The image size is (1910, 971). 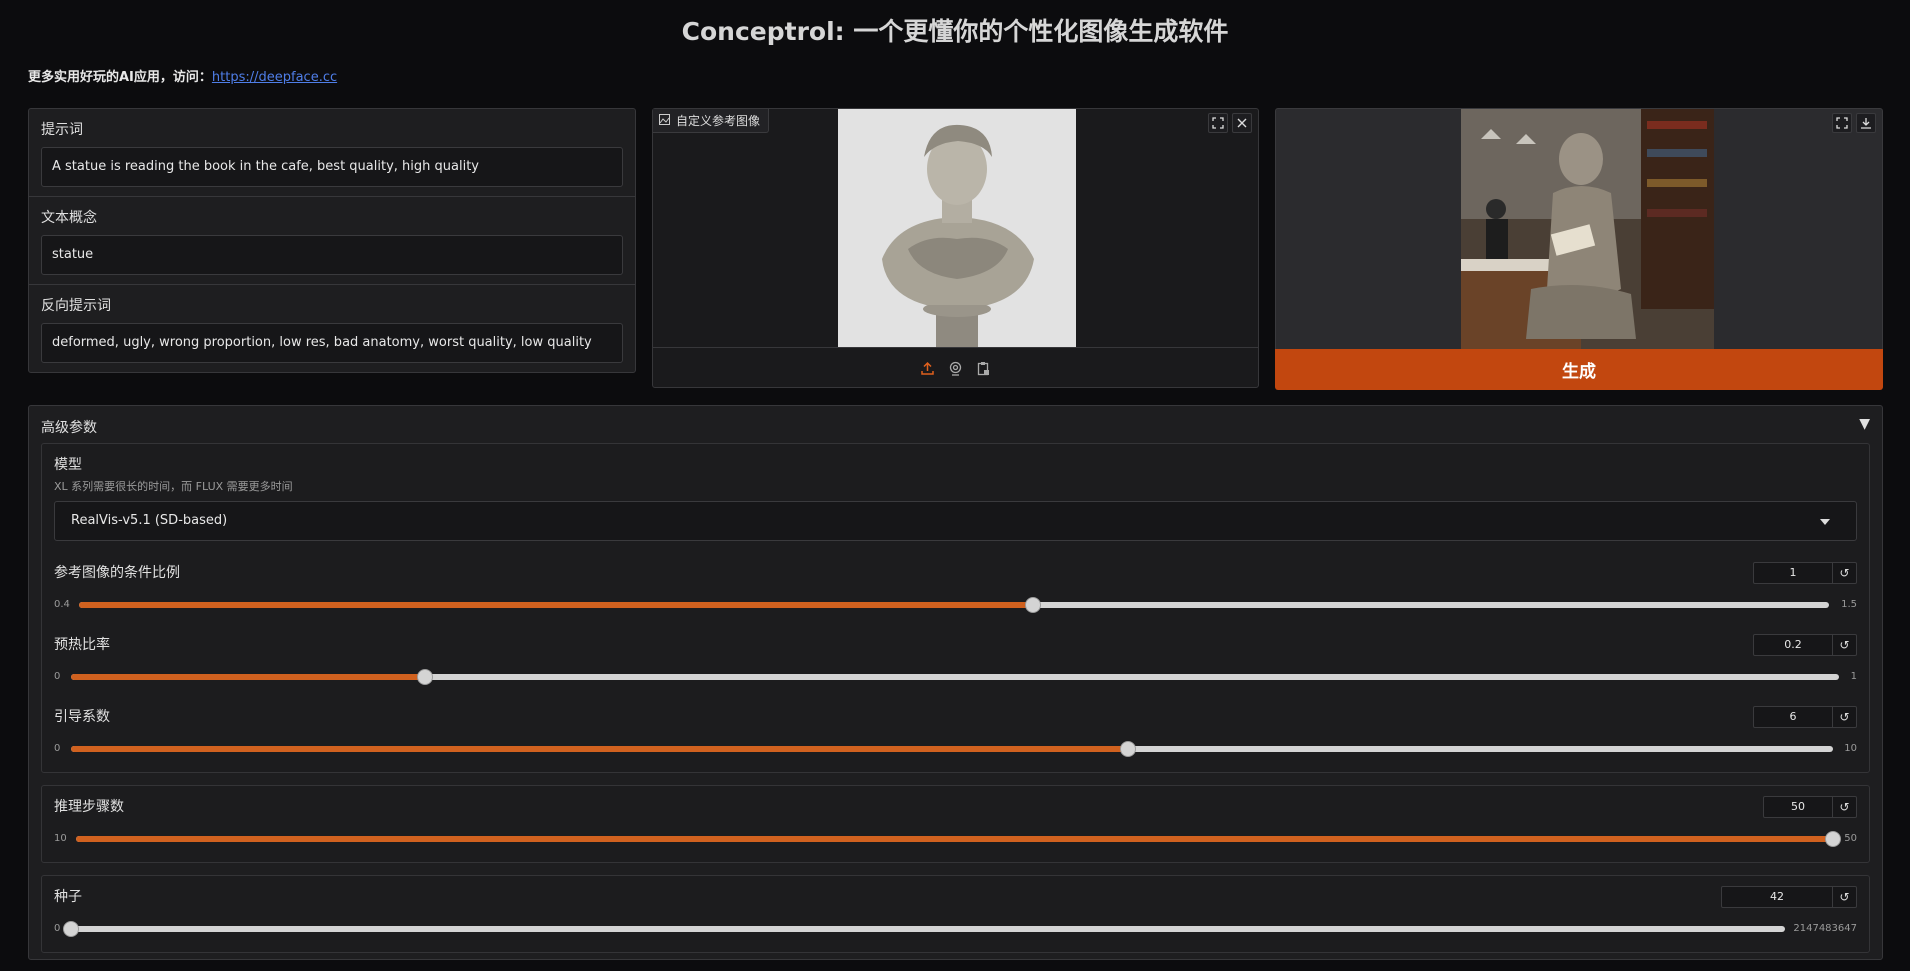 I want to click on reference-toolbar, so click(x=955, y=367).